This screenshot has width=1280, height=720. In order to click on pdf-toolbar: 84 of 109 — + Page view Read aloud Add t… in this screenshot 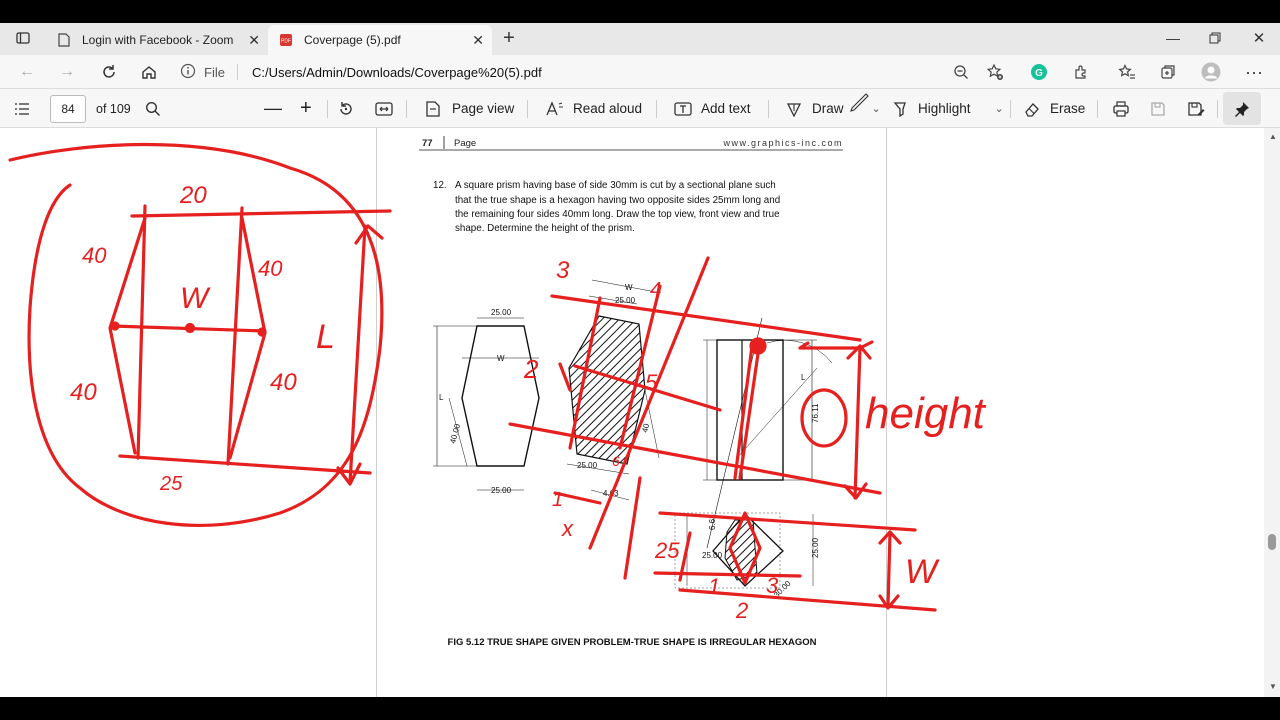, I will do `click(640, 108)`.